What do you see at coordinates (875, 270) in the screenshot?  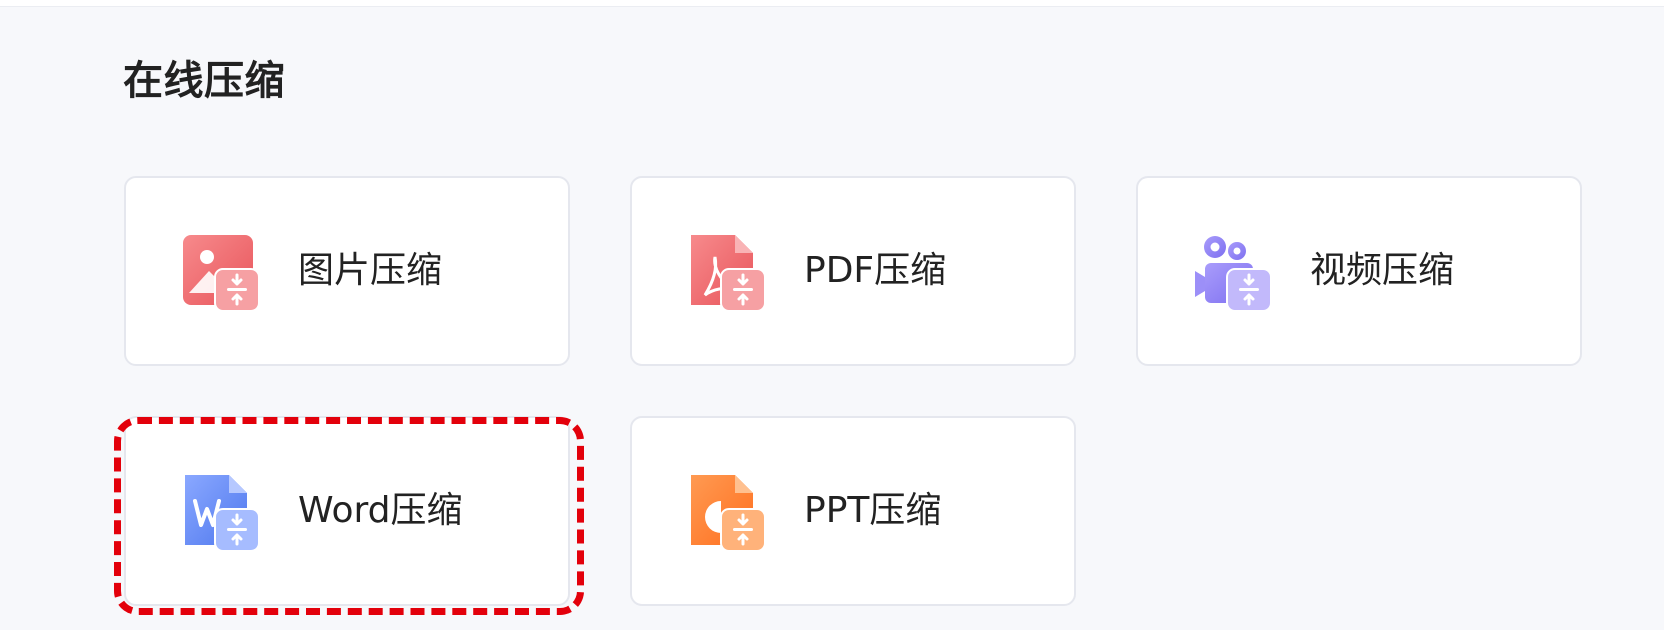 I see `card-label: PDF压缩` at bounding box center [875, 270].